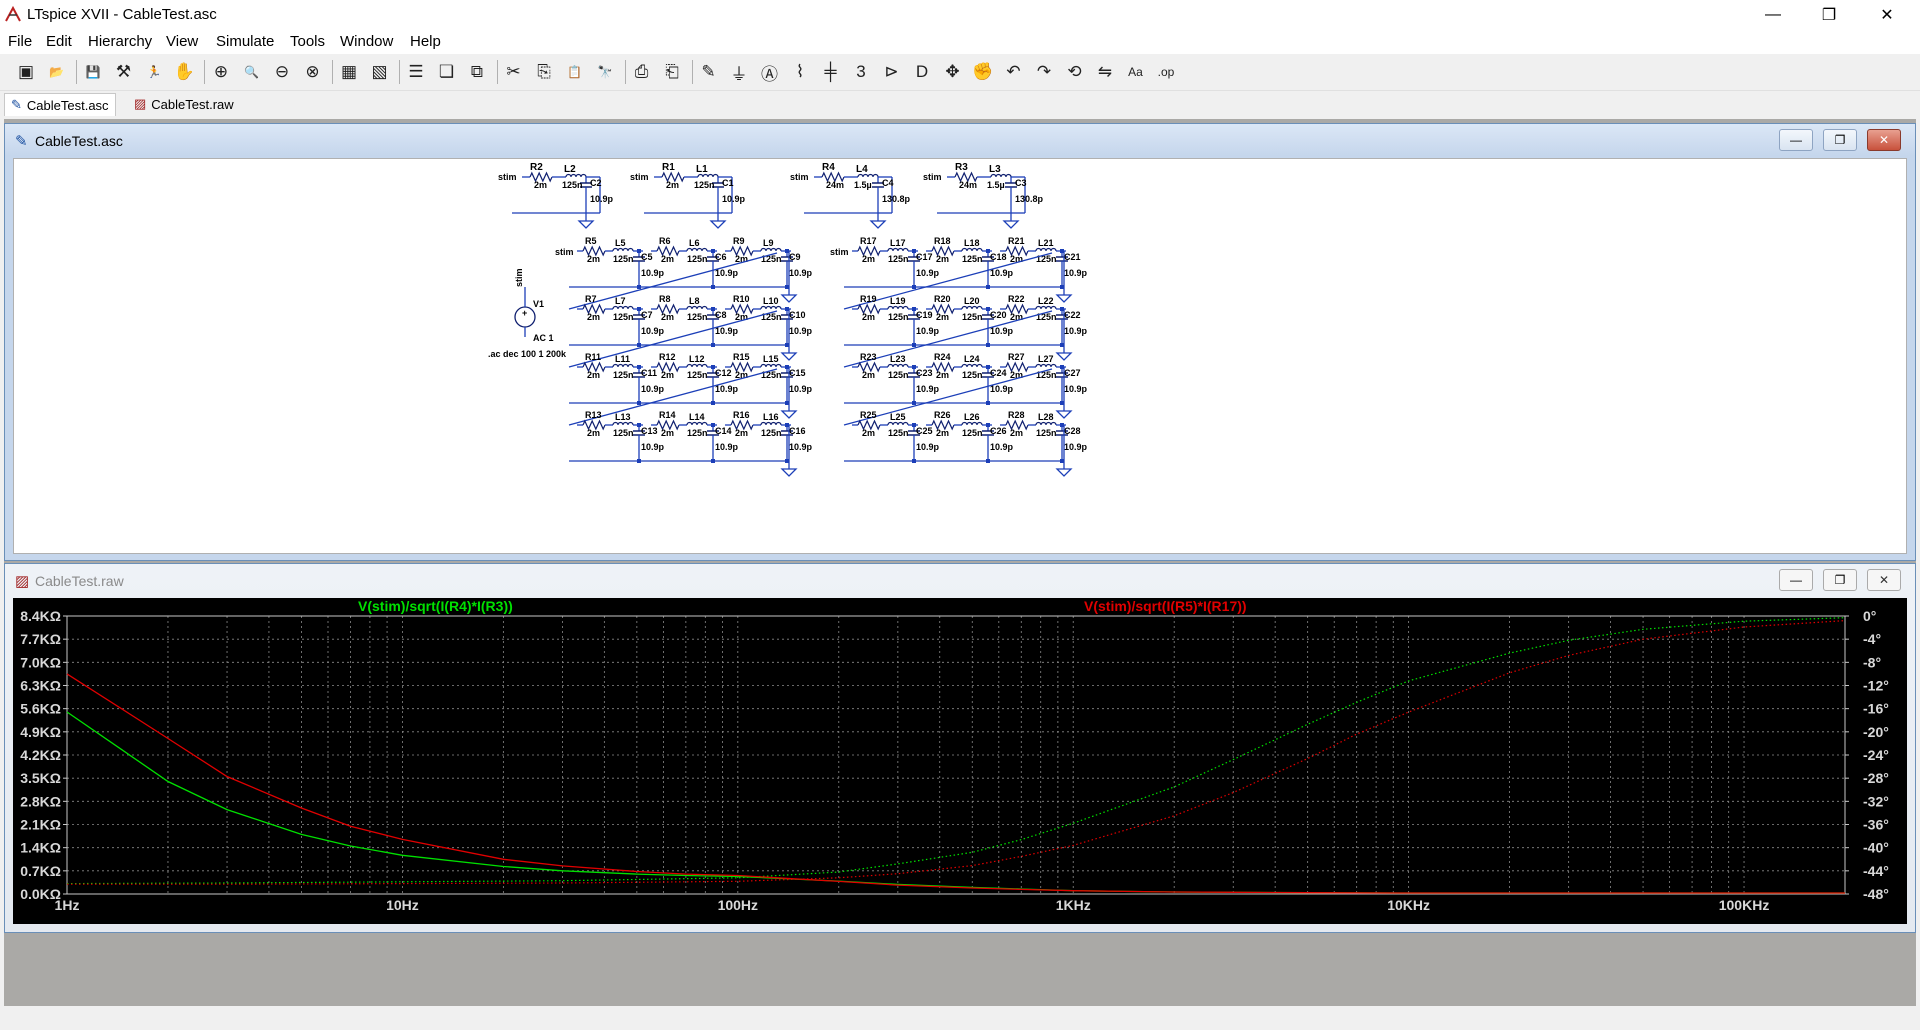 Image resolution: width=1920 pixels, height=1030 pixels. What do you see at coordinates (59, 41) in the screenshot?
I see `menu-edit: Edit` at bounding box center [59, 41].